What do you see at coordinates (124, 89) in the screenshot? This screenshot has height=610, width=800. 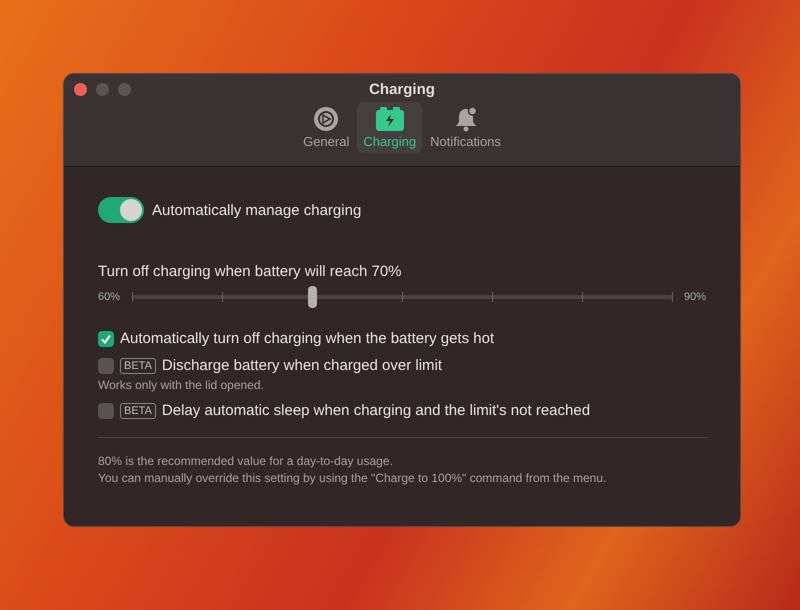 I see `zoom-button` at bounding box center [124, 89].